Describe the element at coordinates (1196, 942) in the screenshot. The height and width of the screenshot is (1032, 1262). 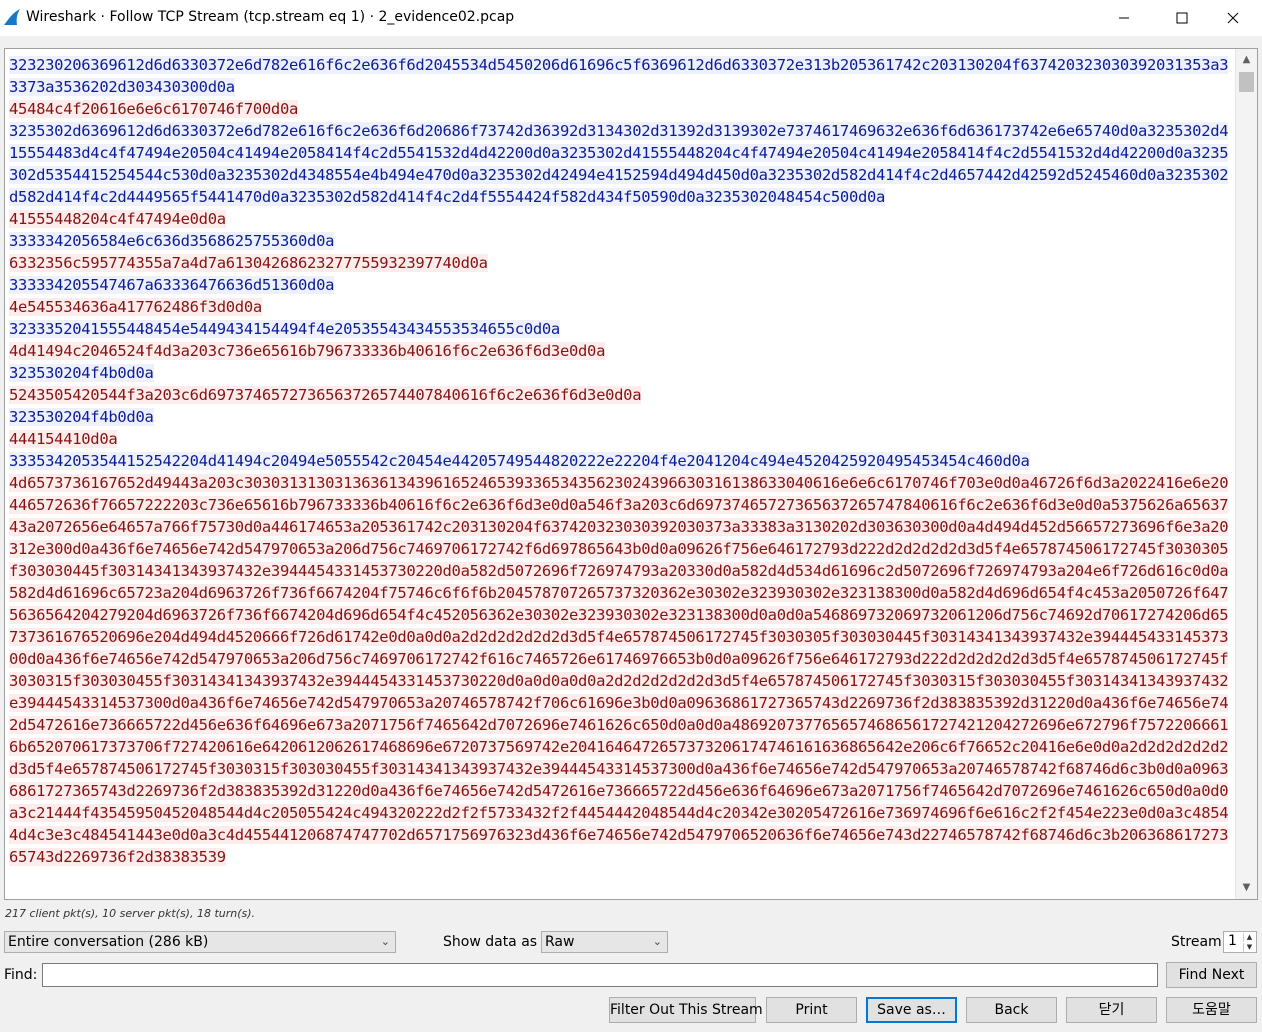
I see `stream-label: Stream` at that location.